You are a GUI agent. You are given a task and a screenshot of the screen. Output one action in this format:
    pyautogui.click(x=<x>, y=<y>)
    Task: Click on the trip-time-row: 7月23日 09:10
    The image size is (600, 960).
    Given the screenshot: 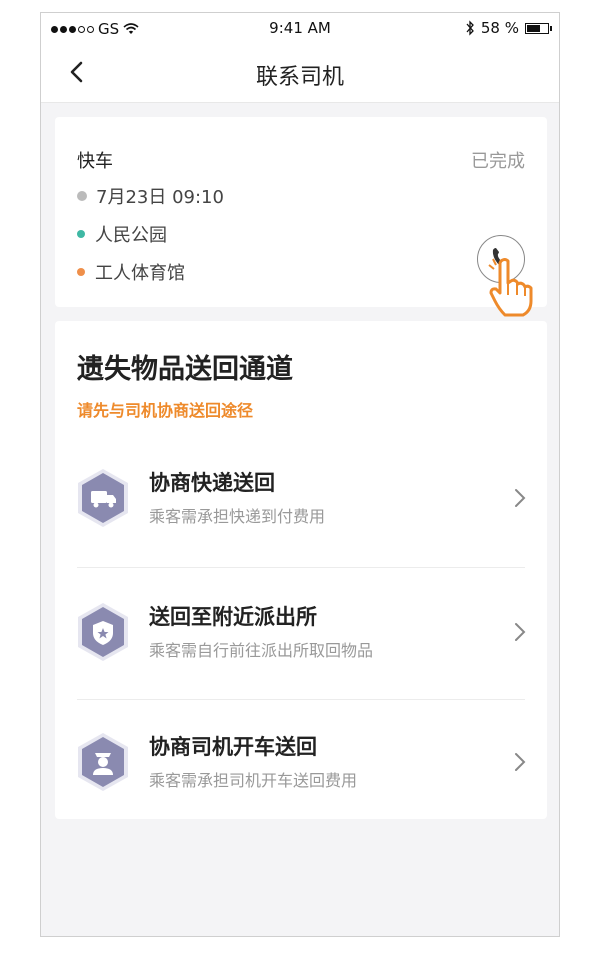 What is the action you would take?
    pyautogui.click(x=150, y=196)
    